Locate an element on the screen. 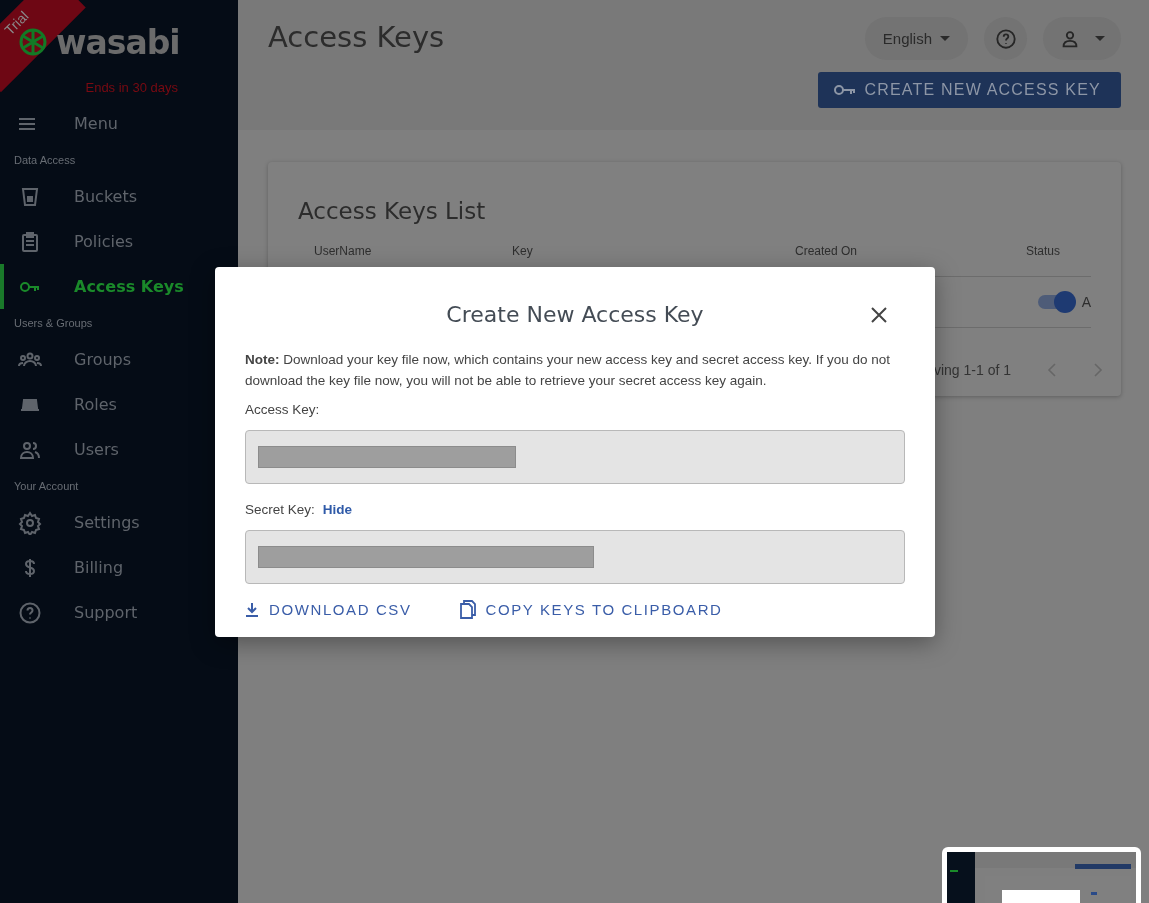 This screenshot has height=903, width=1149. sidebar-item: Users is located at coordinates (119, 449).